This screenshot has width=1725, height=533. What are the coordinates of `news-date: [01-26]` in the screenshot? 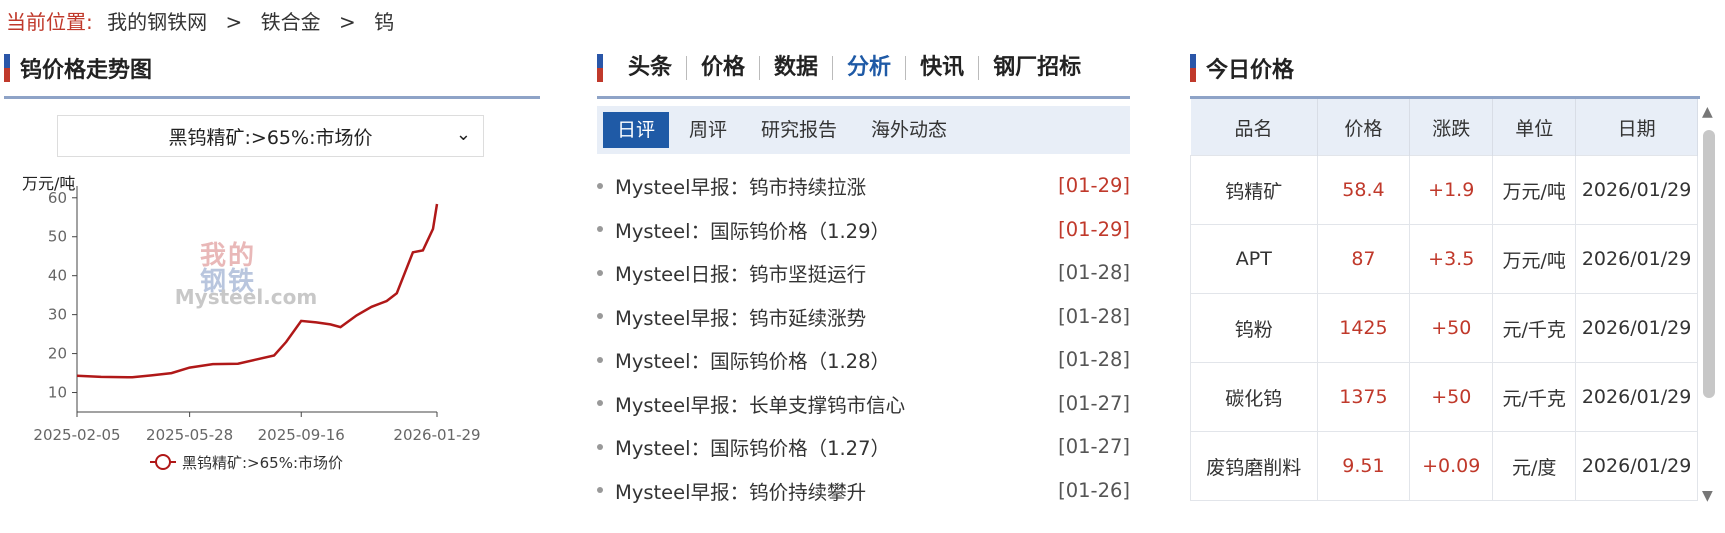 It's located at (1094, 490).